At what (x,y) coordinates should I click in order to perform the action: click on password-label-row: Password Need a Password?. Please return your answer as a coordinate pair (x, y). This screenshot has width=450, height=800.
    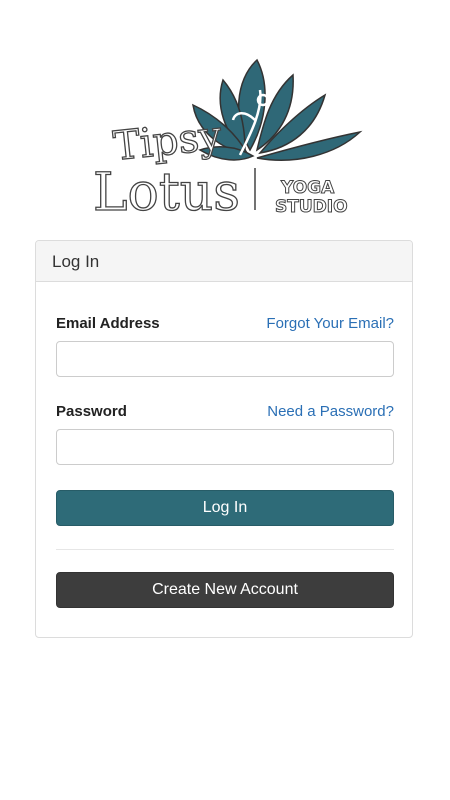
    Looking at the image, I should click on (225, 411).